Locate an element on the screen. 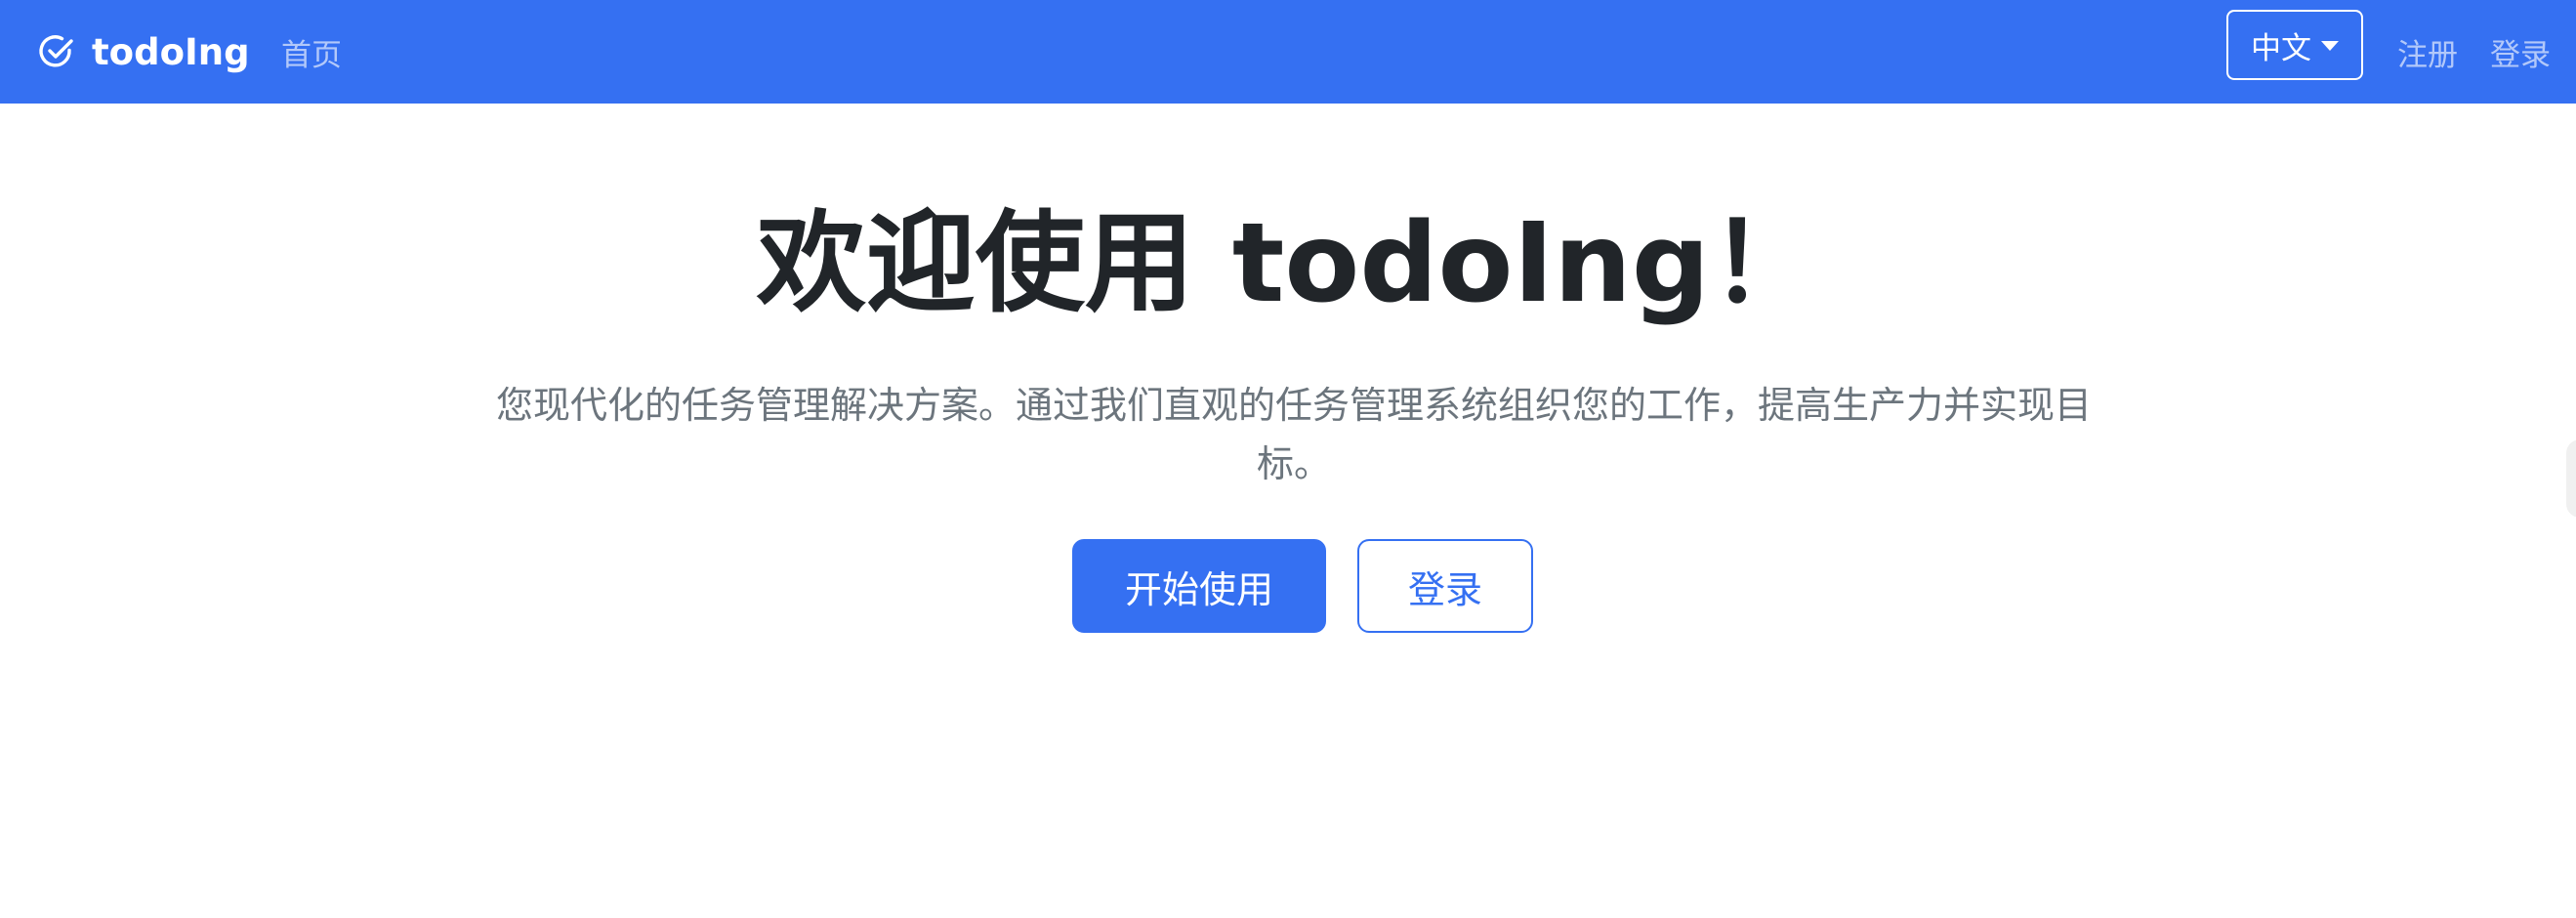 This screenshot has height=918, width=2576. login-button: 登录 is located at coordinates (1445, 586).